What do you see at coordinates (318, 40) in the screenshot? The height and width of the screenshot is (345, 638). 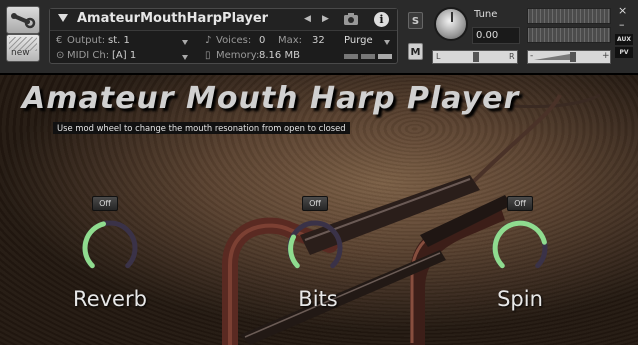 I see `max-voices-value: 32` at bounding box center [318, 40].